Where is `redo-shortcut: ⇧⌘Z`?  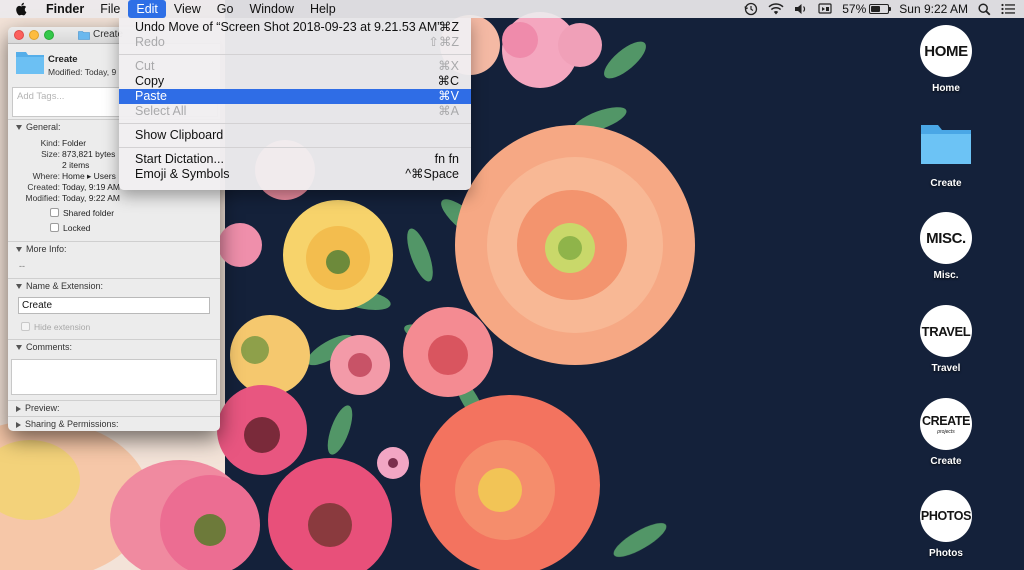
redo-shortcut: ⇧⌘Z is located at coordinates (443, 42).